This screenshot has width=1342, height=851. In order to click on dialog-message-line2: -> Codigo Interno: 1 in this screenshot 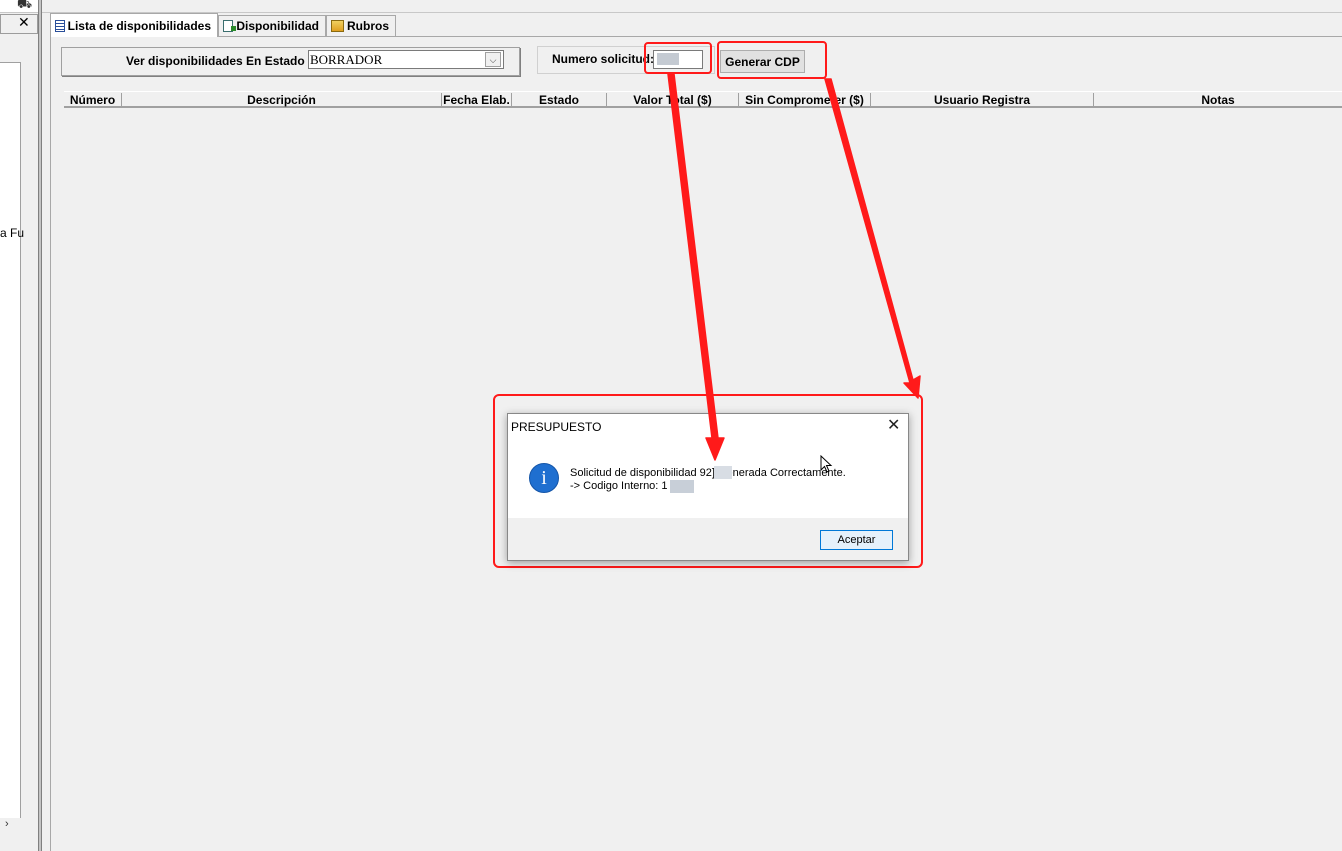, I will do `click(619, 486)`.